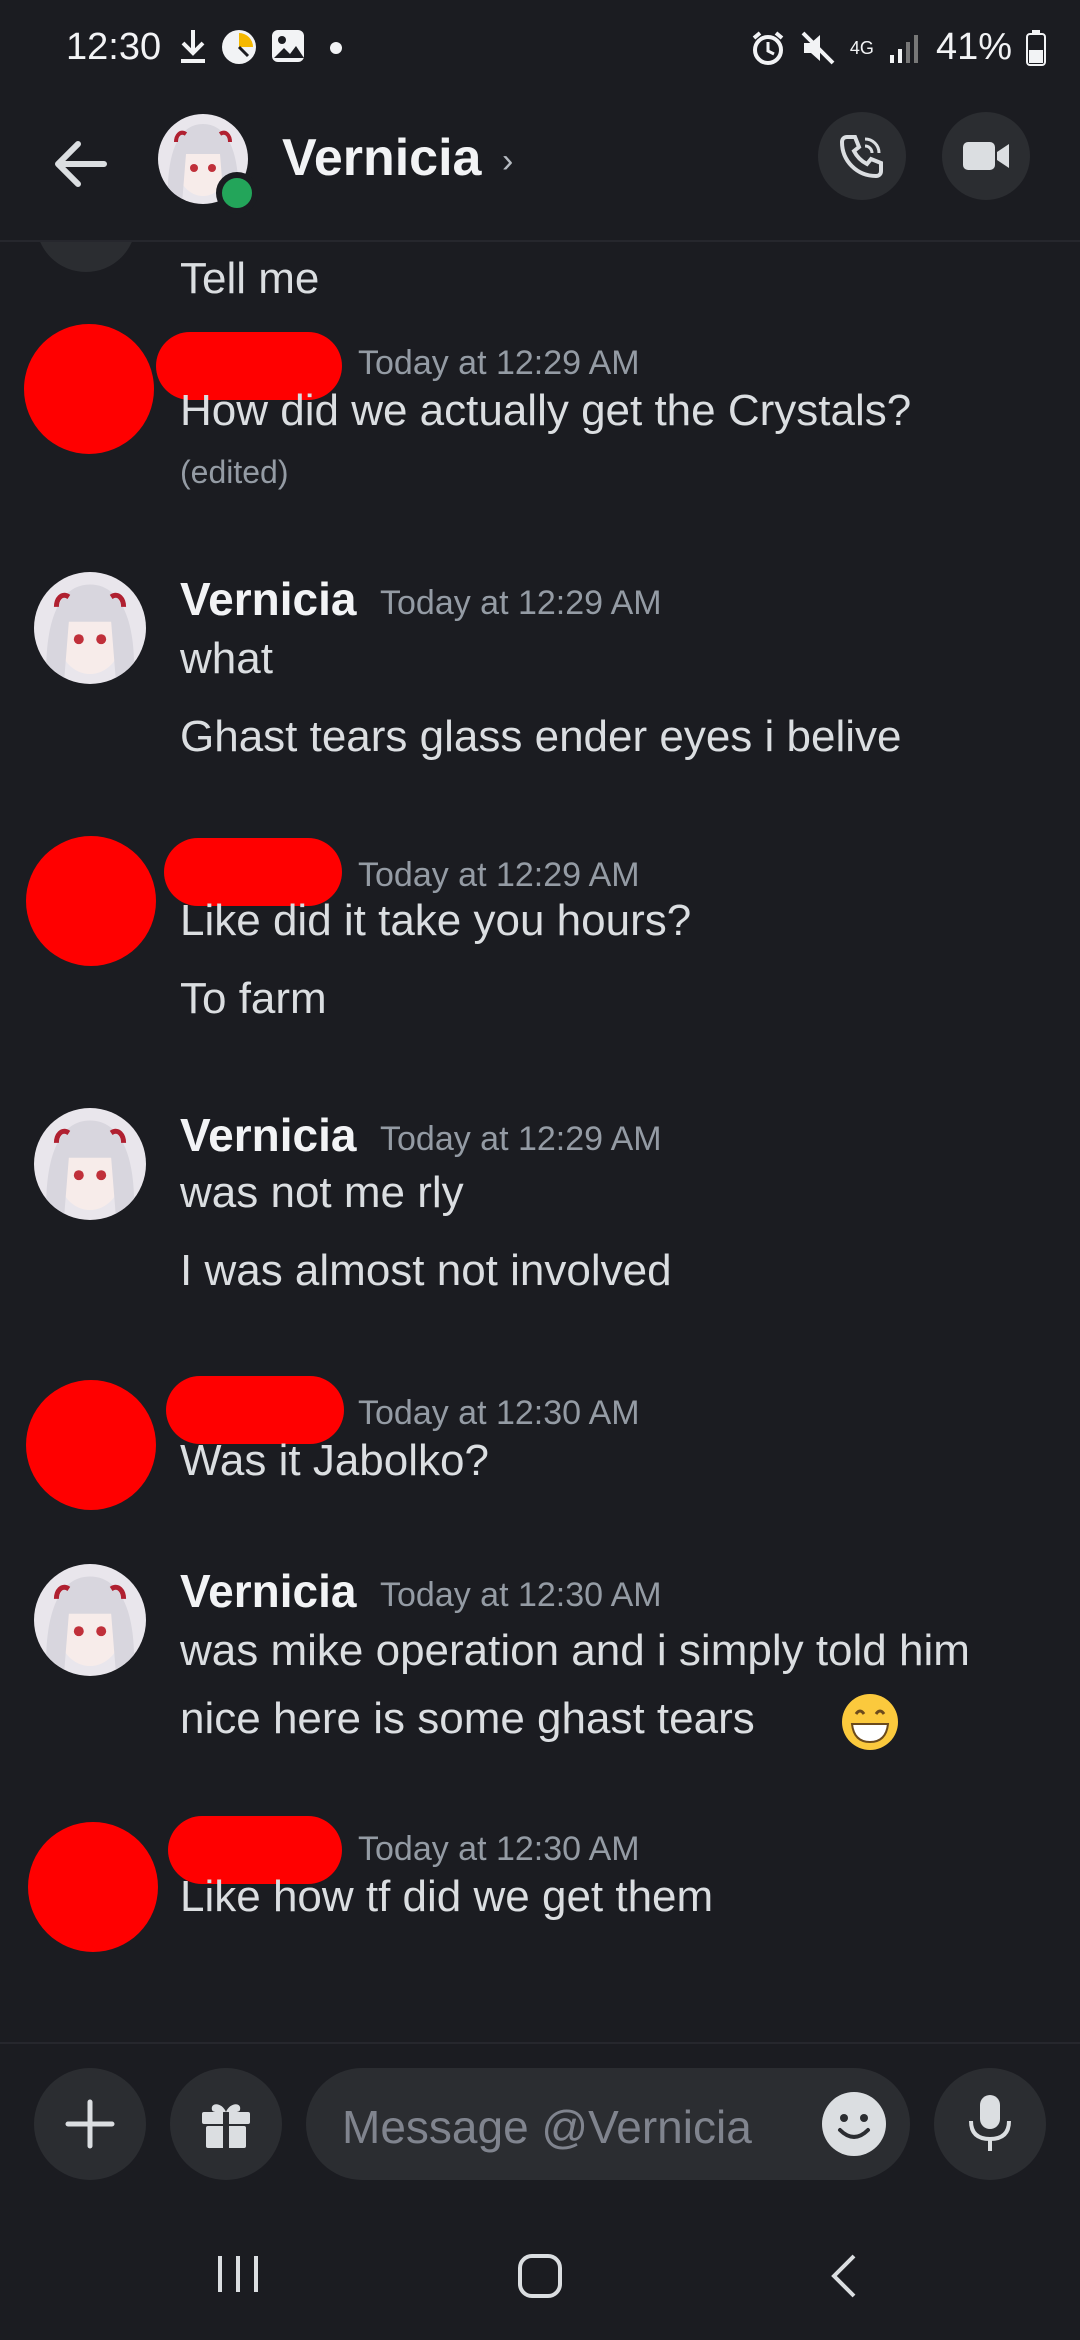 The width and height of the screenshot is (1080, 2340). I want to click on message-composer: Message @Vernicia, so click(540, 2123).